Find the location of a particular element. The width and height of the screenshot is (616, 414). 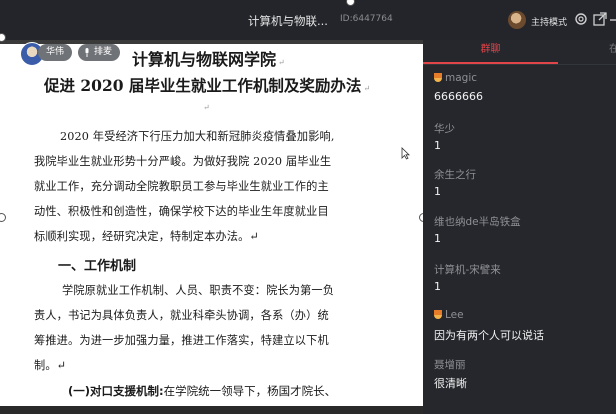

section-line: 责人，书记为具体负责人，就业科牵头协调，各系（办）统 is located at coordinates (181, 315).